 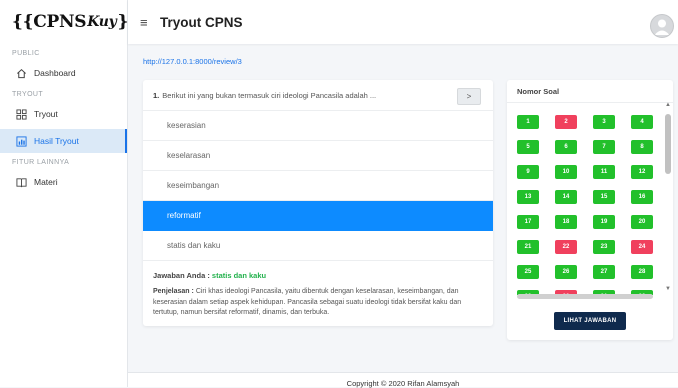 What do you see at coordinates (566, 272) in the screenshot?
I see `question-number-button: 26` at bounding box center [566, 272].